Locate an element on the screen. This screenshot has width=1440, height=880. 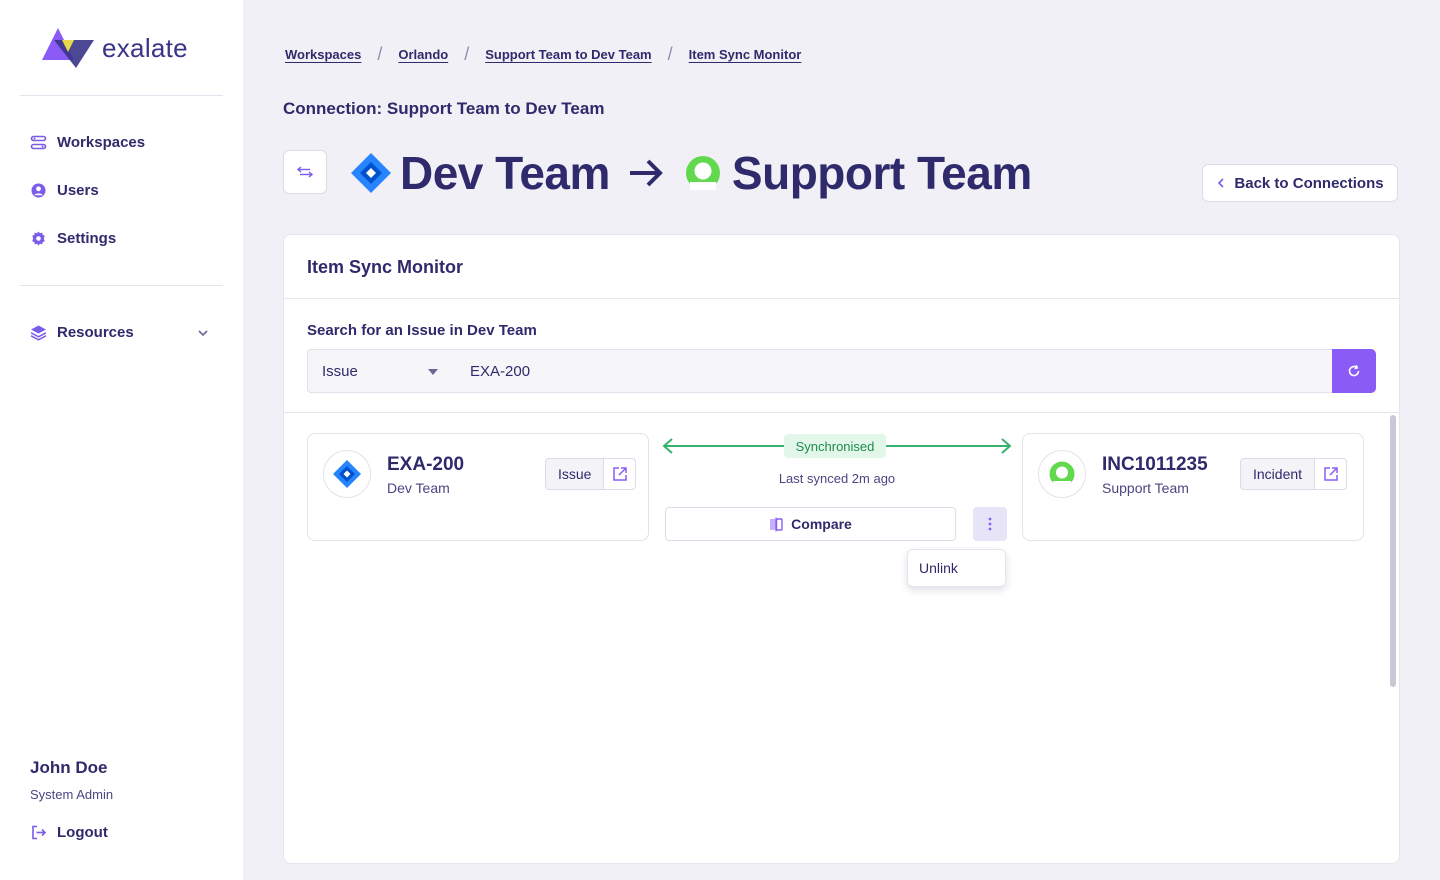
item-type-chip: Incident is located at coordinates (1294, 474).